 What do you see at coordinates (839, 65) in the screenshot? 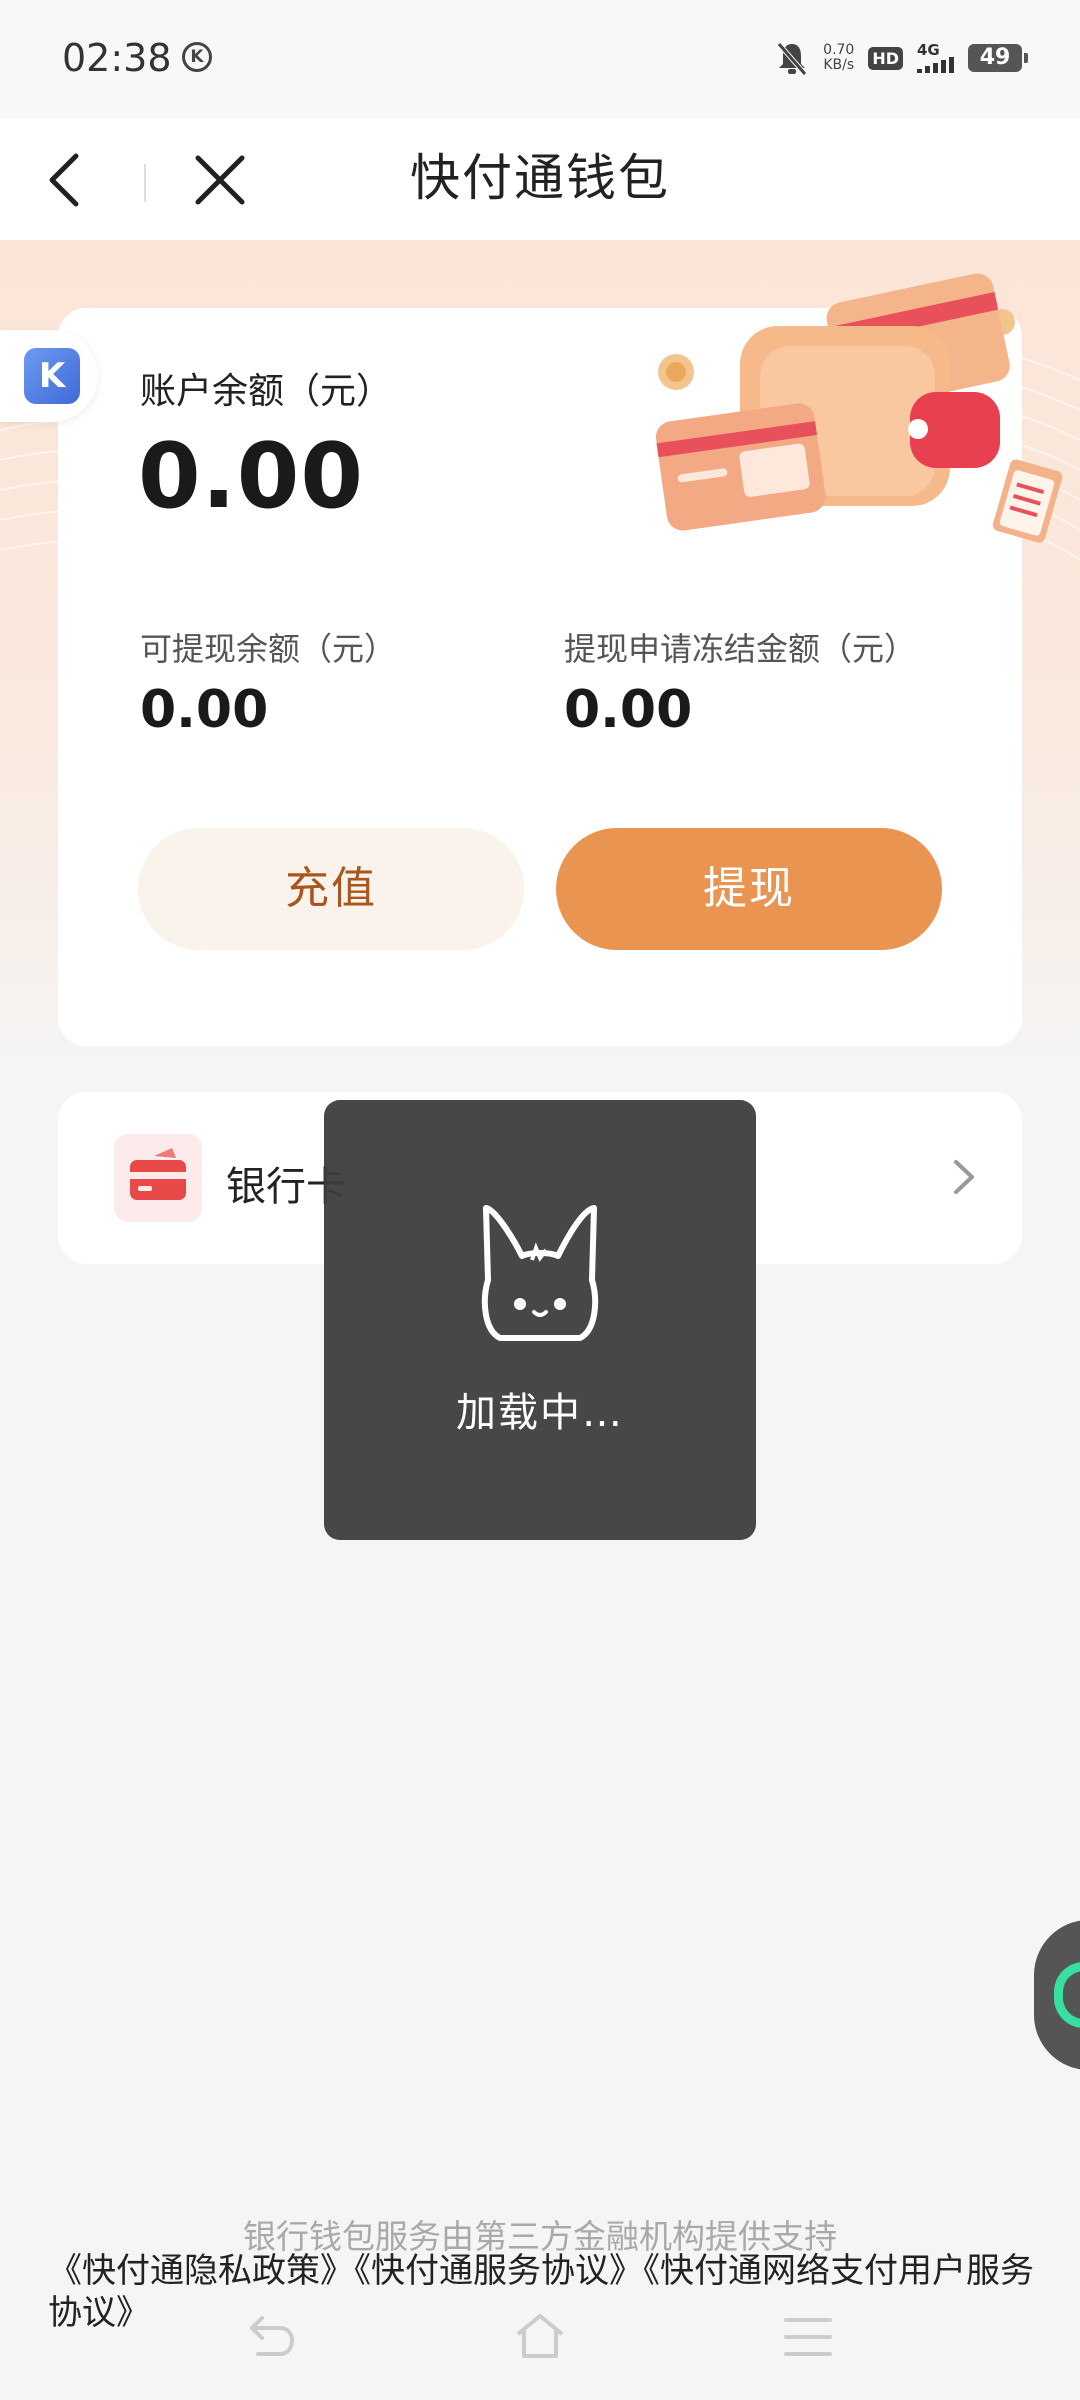
I see `network-speed-unit: KB/s` at bounding box center [839, 65].